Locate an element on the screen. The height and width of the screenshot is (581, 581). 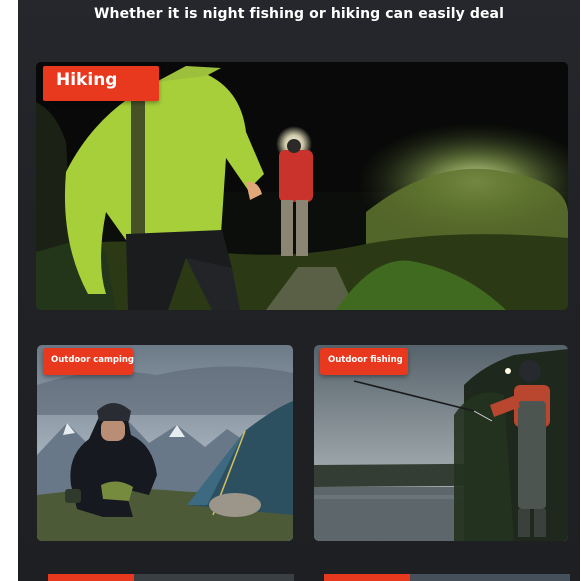
camping-badge: Outdoor camping is located at coordinates (88, 361).